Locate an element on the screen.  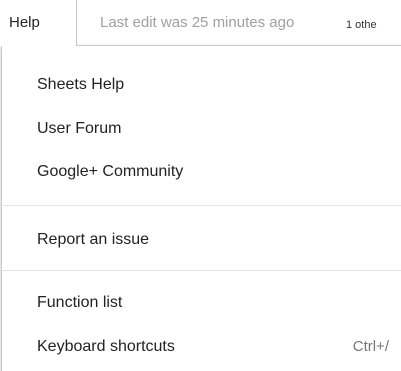
menu-item-label: Function list is located at coordinates (80, 302).